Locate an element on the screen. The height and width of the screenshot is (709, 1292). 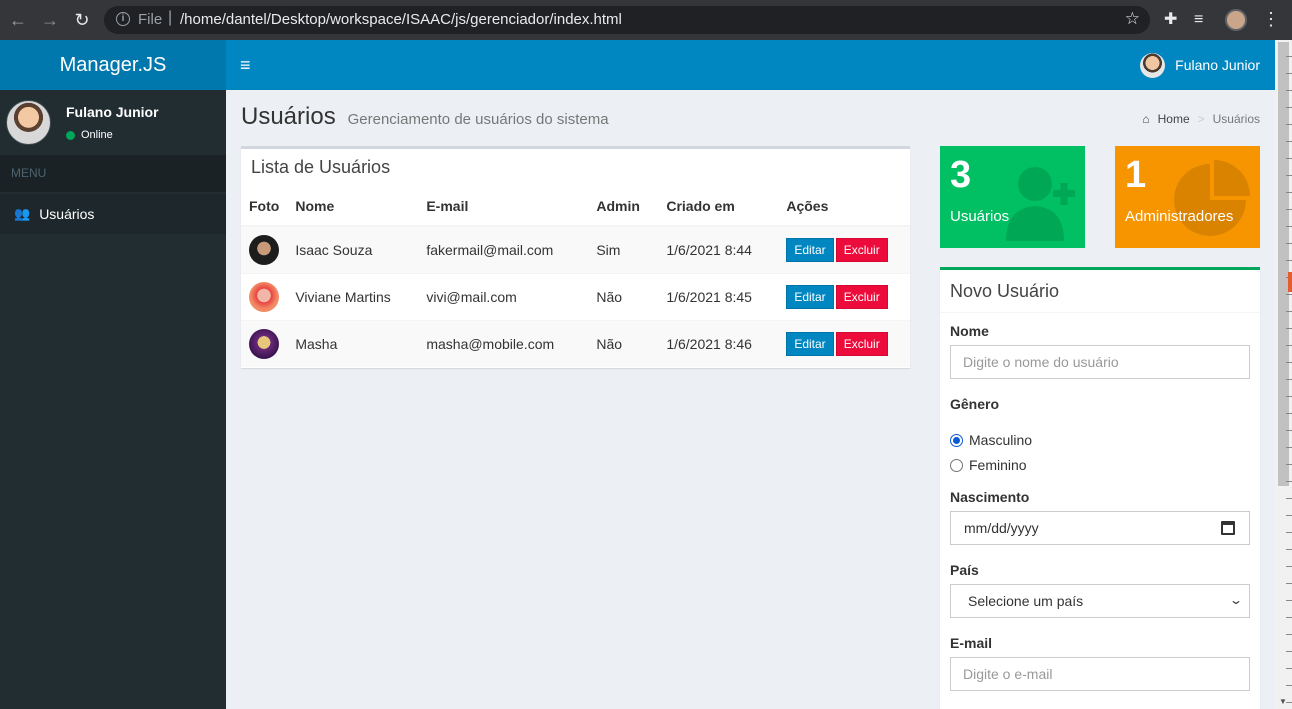
hamburger-menu-icon: ≡ is located at coordinates (245, 65).